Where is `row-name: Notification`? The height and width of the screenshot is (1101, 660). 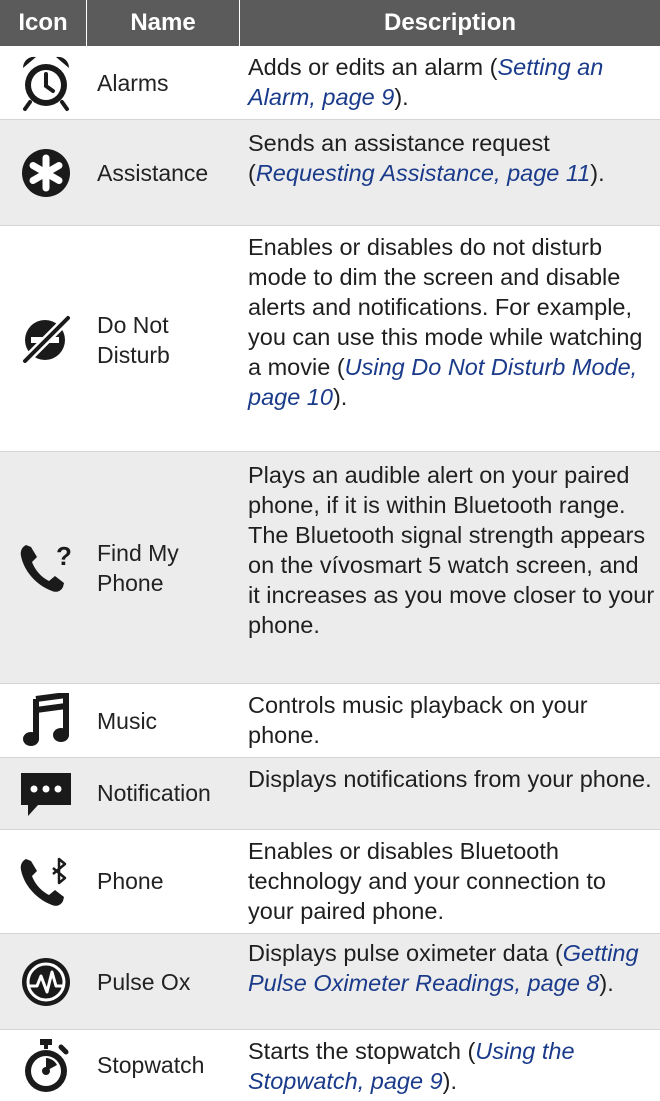 row-name: Notification is located at coordinates (154, 793).